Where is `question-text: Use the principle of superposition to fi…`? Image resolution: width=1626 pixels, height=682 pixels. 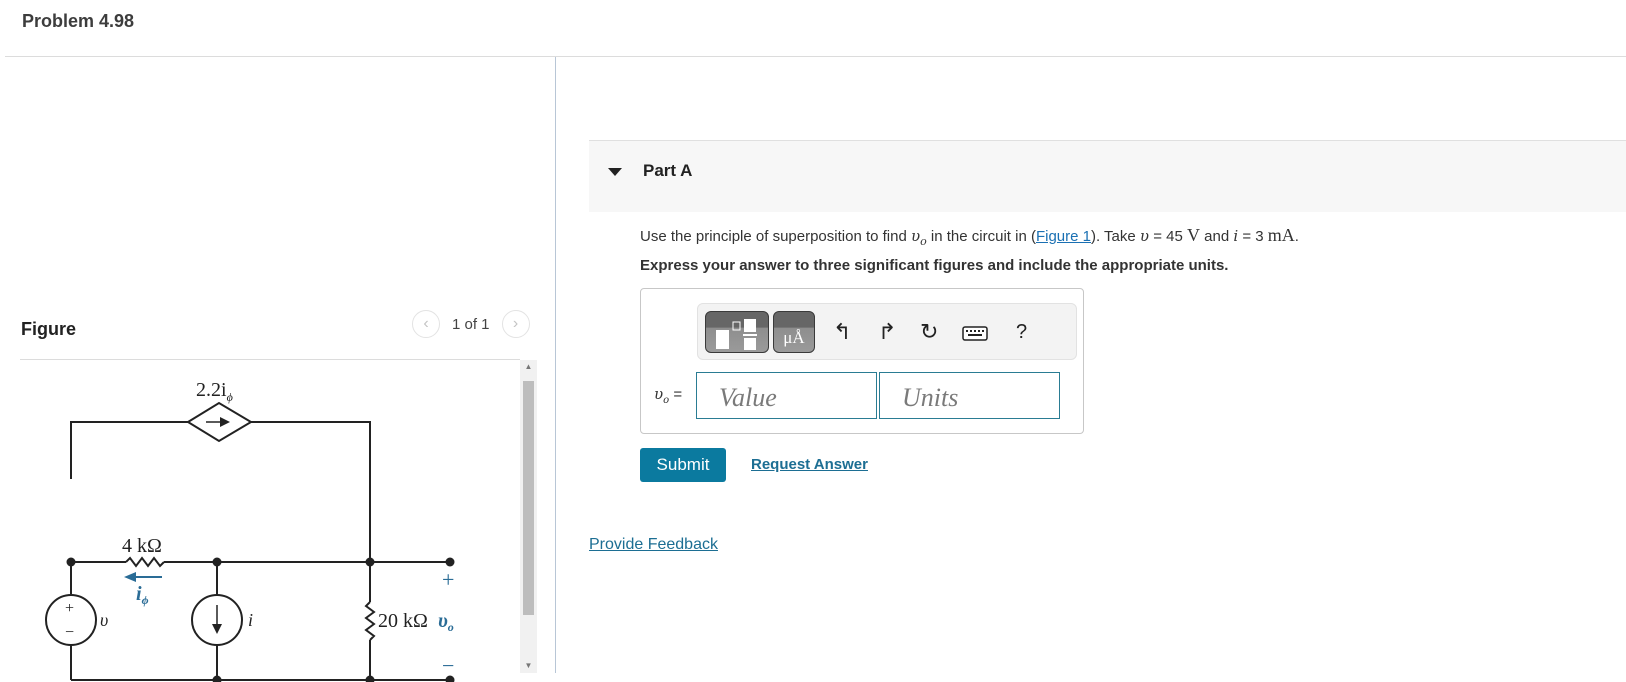 question-text: Use the principle of superposition to fi… is located at coordinates (969, 236).